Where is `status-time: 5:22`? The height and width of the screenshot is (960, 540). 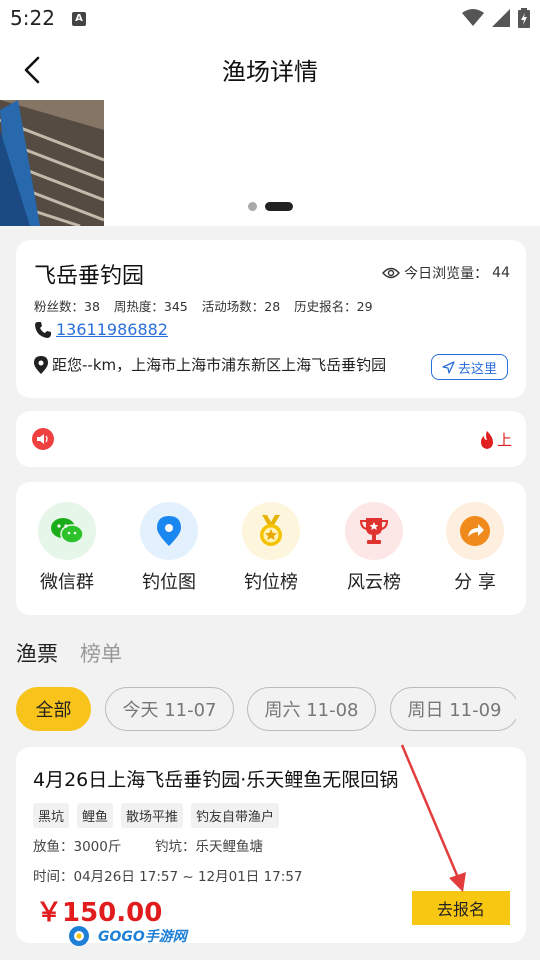 status-time: 5:22 is located at coordinates (32, 18).